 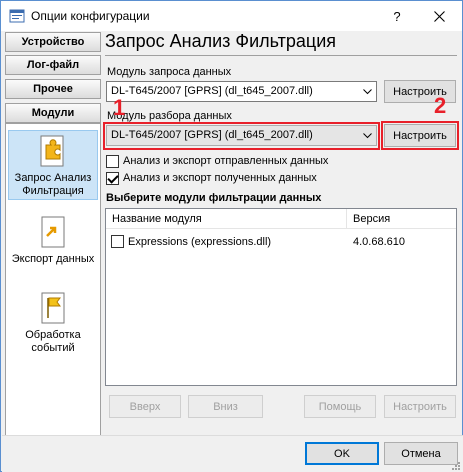 I want to click on analyze-received-checkbox, so click(x=112, y=178).